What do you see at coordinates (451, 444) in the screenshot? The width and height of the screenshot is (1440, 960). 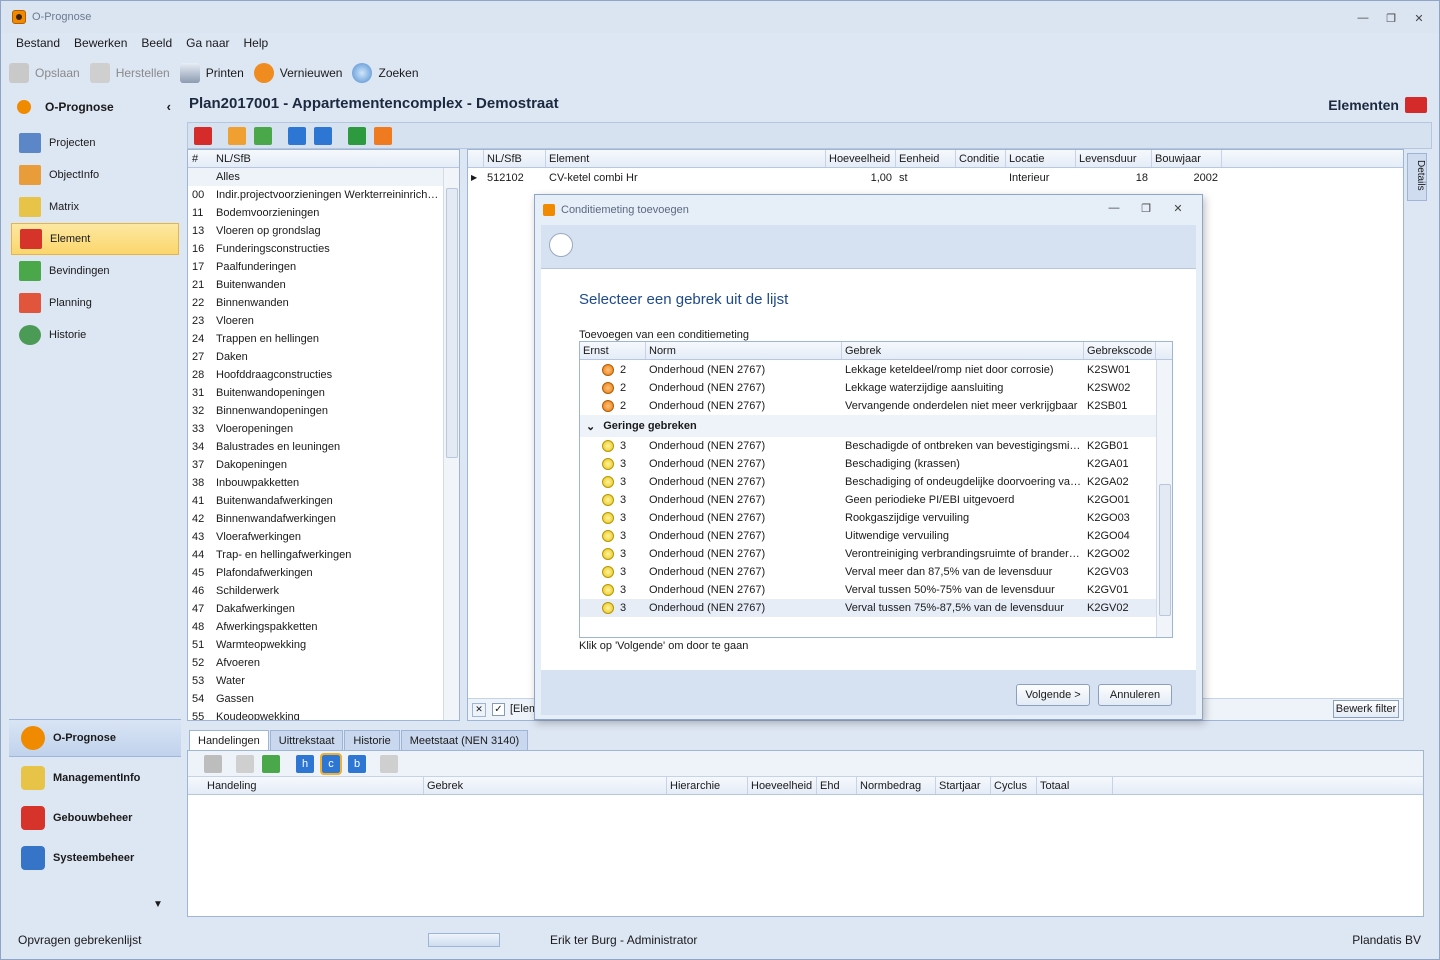 I see `nlsfb-scrollbar` at bounding box center [451, 444].